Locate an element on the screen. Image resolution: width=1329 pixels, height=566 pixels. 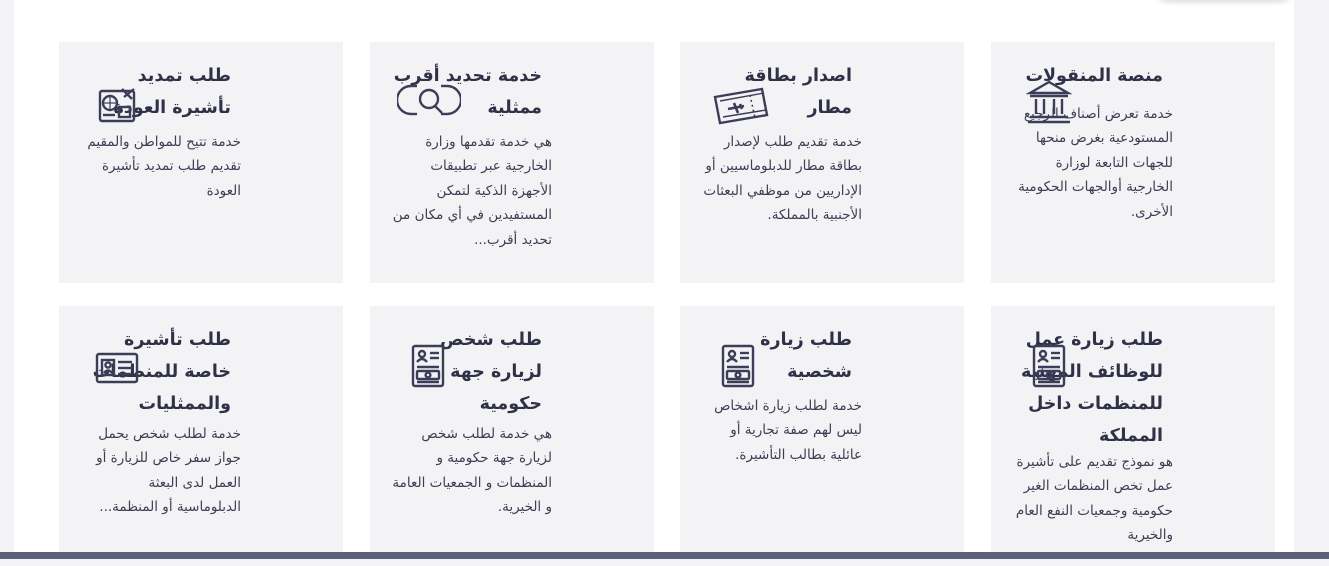
location-search-icon is located at coordinates (429, 100).